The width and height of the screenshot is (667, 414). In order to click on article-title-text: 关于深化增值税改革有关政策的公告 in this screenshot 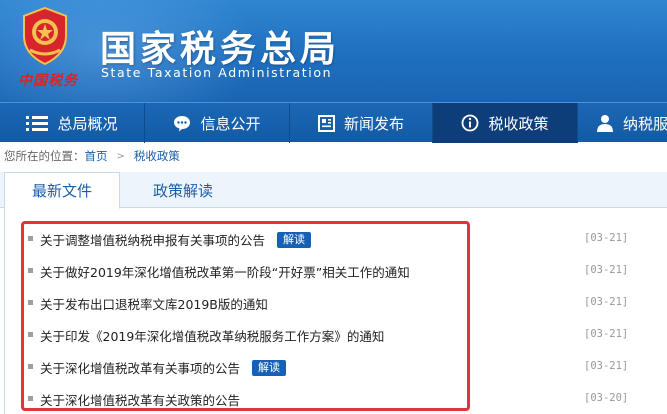, I will do `click(140, 400)`.